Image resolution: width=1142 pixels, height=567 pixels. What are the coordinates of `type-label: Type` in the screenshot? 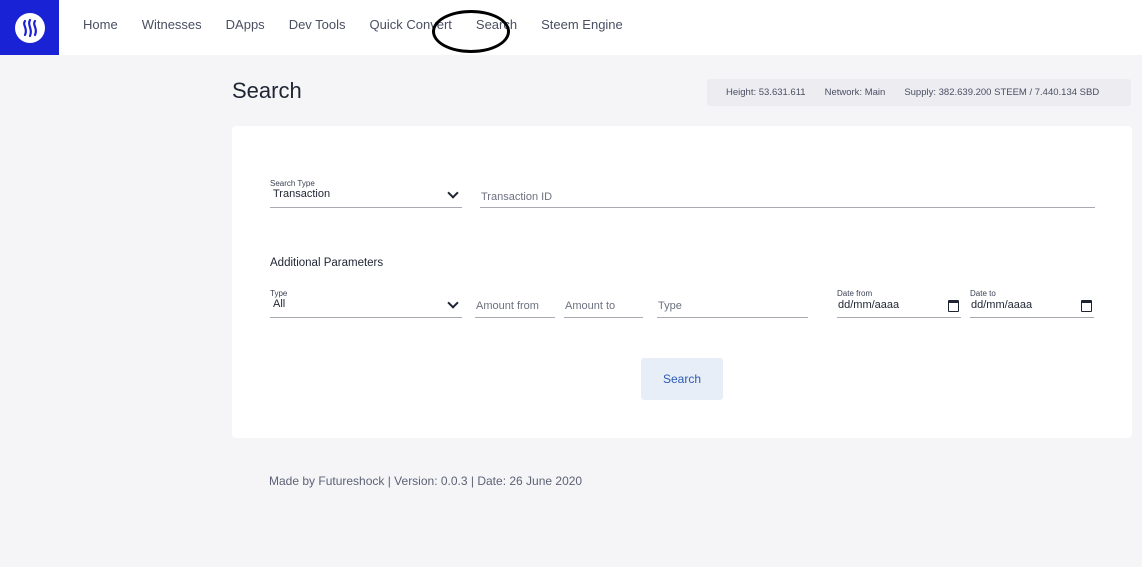 It's located at (279, 293).